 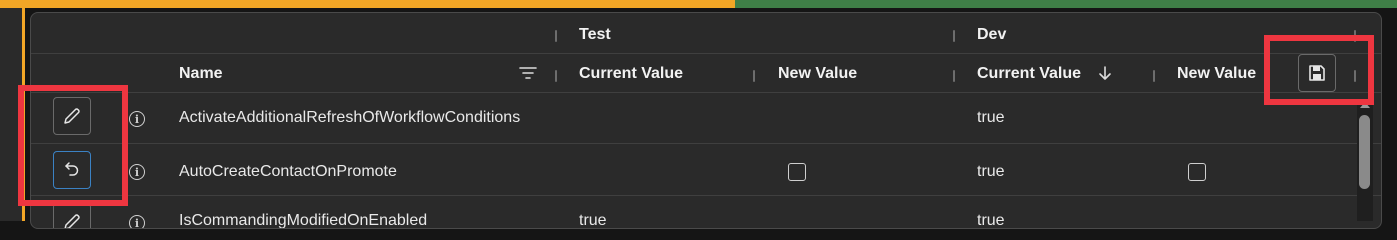 What do you see at coordinates (1066, 4) in the screenshot?
I see `environment-strip-dev` at bounding box center [1066, 4].